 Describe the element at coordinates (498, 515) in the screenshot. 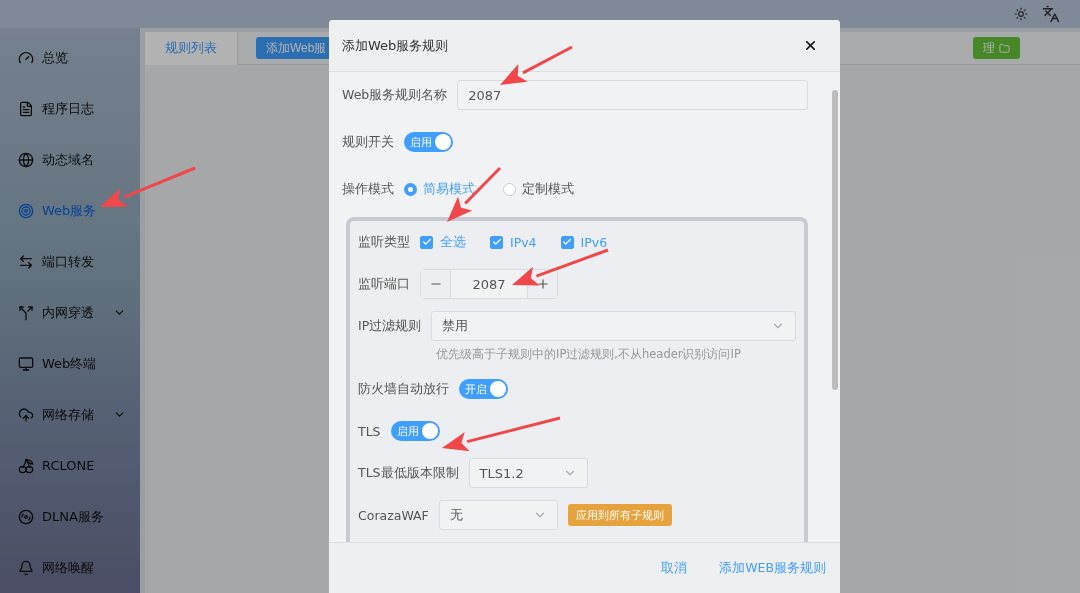

I see `select-field: 无` at that location.